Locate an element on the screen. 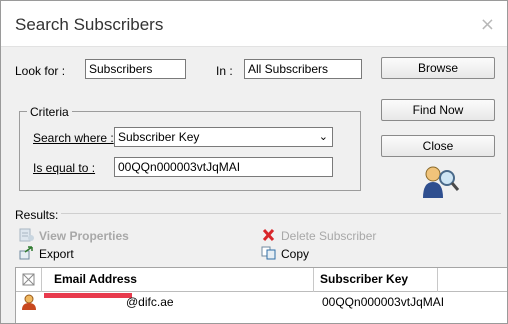  view-properties-label: View Properties is located at coordinates (84, 236).